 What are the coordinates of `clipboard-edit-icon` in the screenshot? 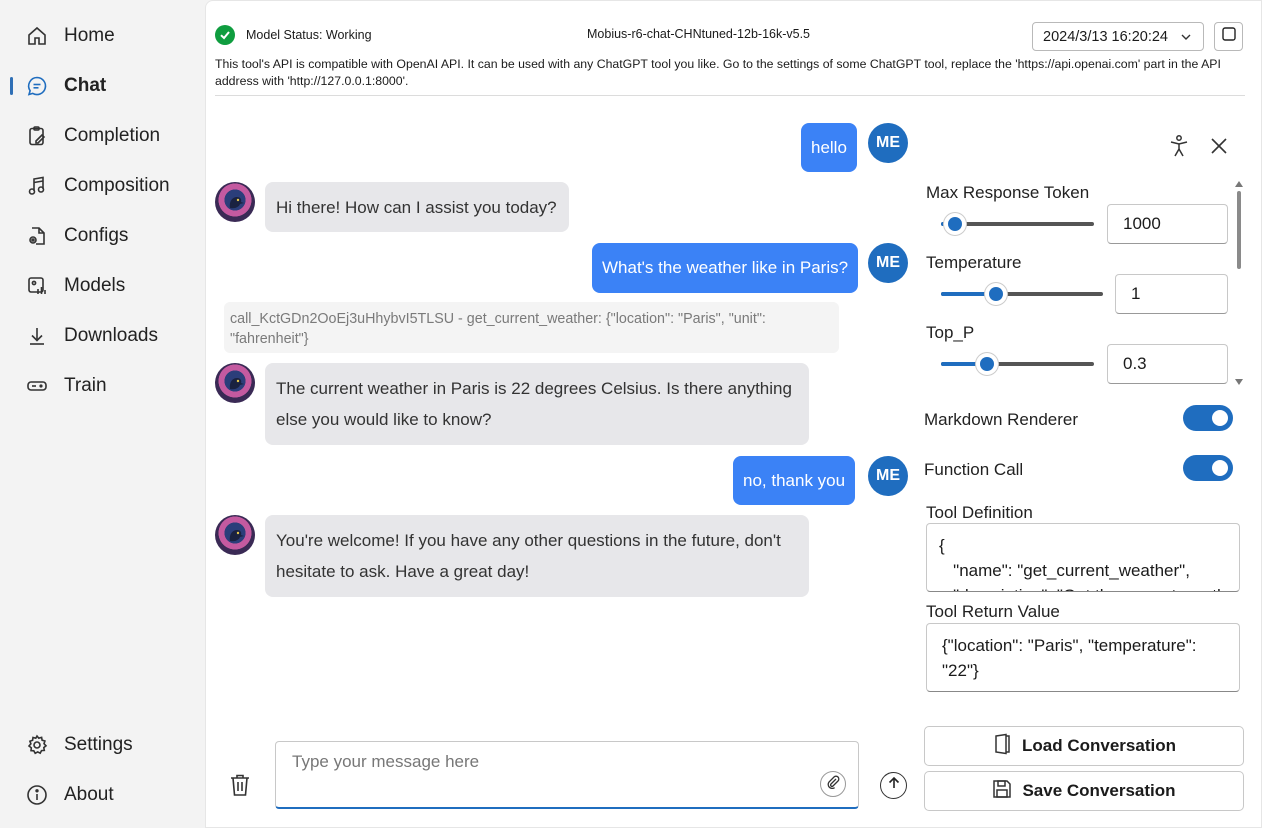 It's located at (37, 136).